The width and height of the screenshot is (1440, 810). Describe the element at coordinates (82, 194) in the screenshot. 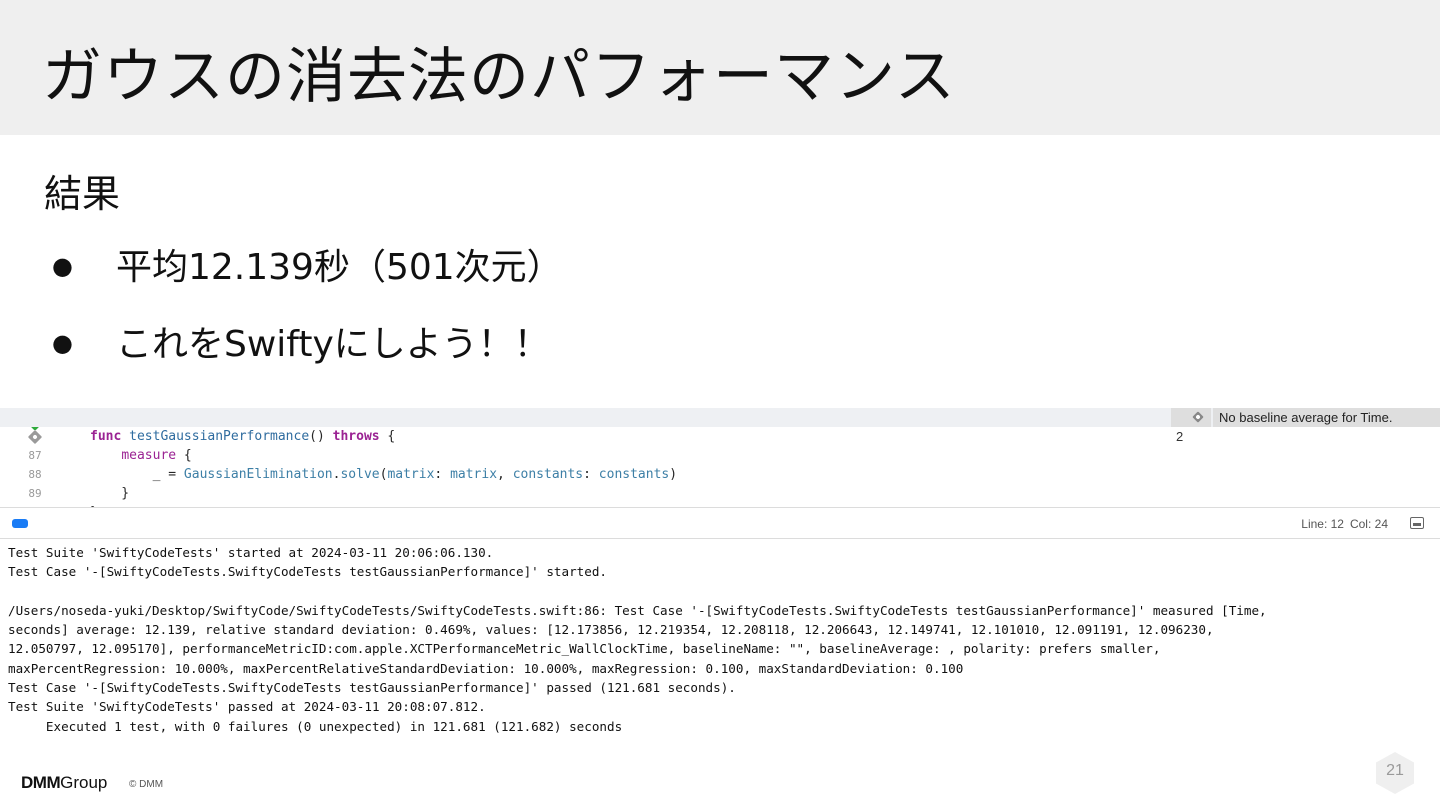

I see `slide-subtitle: 結果` at that location.